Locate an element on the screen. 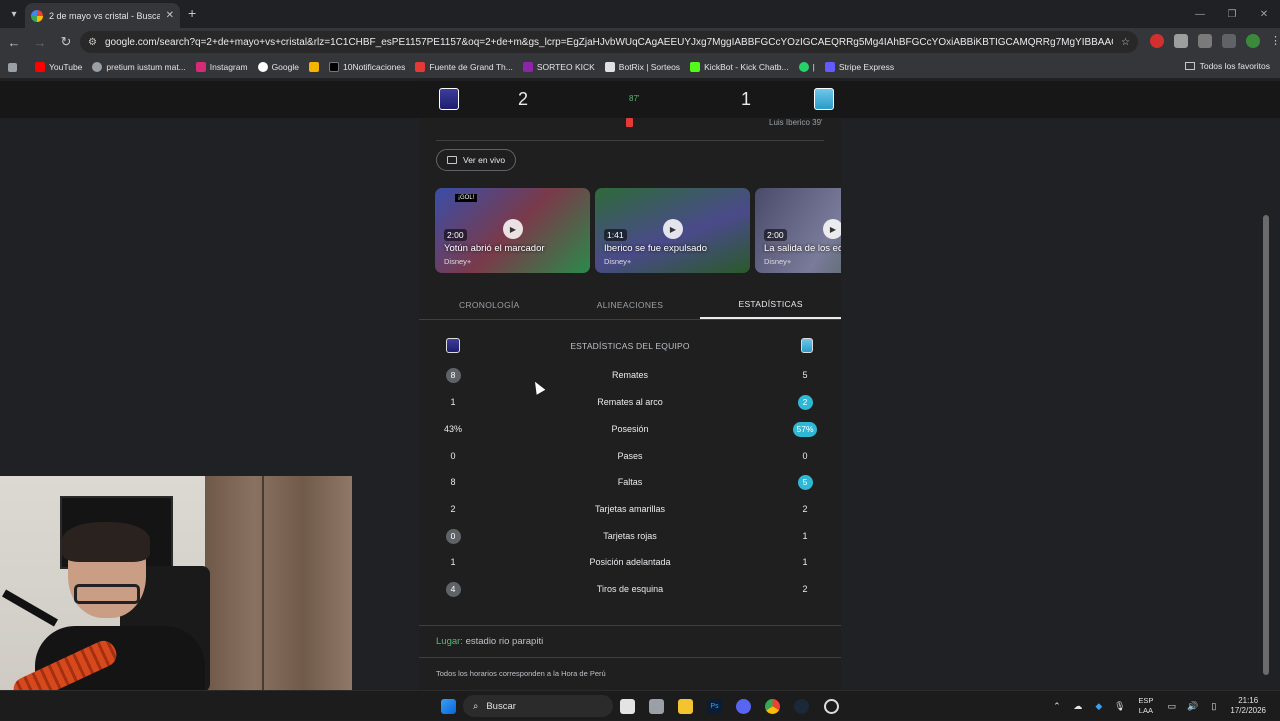 The height and width of the screenshot is (721, 1280). side-panel-icon is located at coordinates (1229, 41).